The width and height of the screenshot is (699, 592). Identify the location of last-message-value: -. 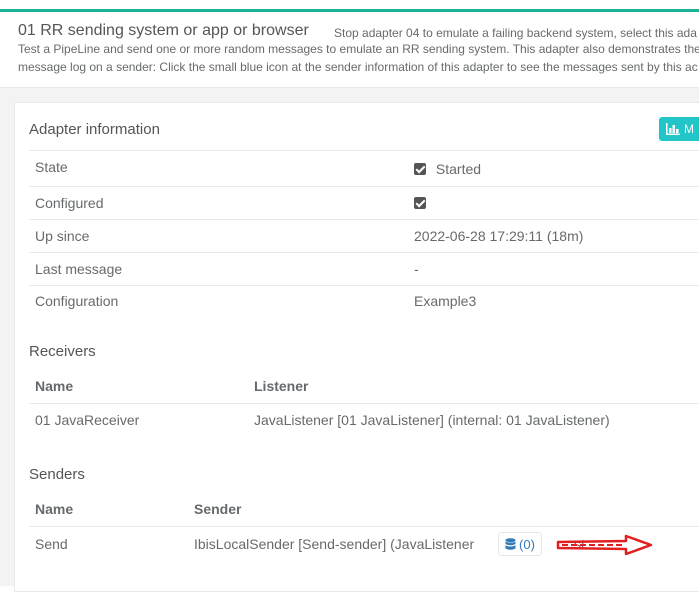
(416, 269).